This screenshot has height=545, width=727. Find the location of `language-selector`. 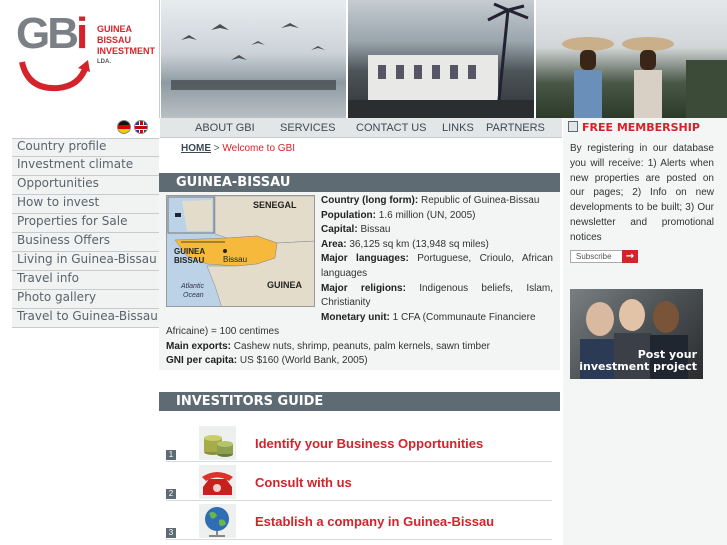

language-selector is located at coordinates (131, 128).